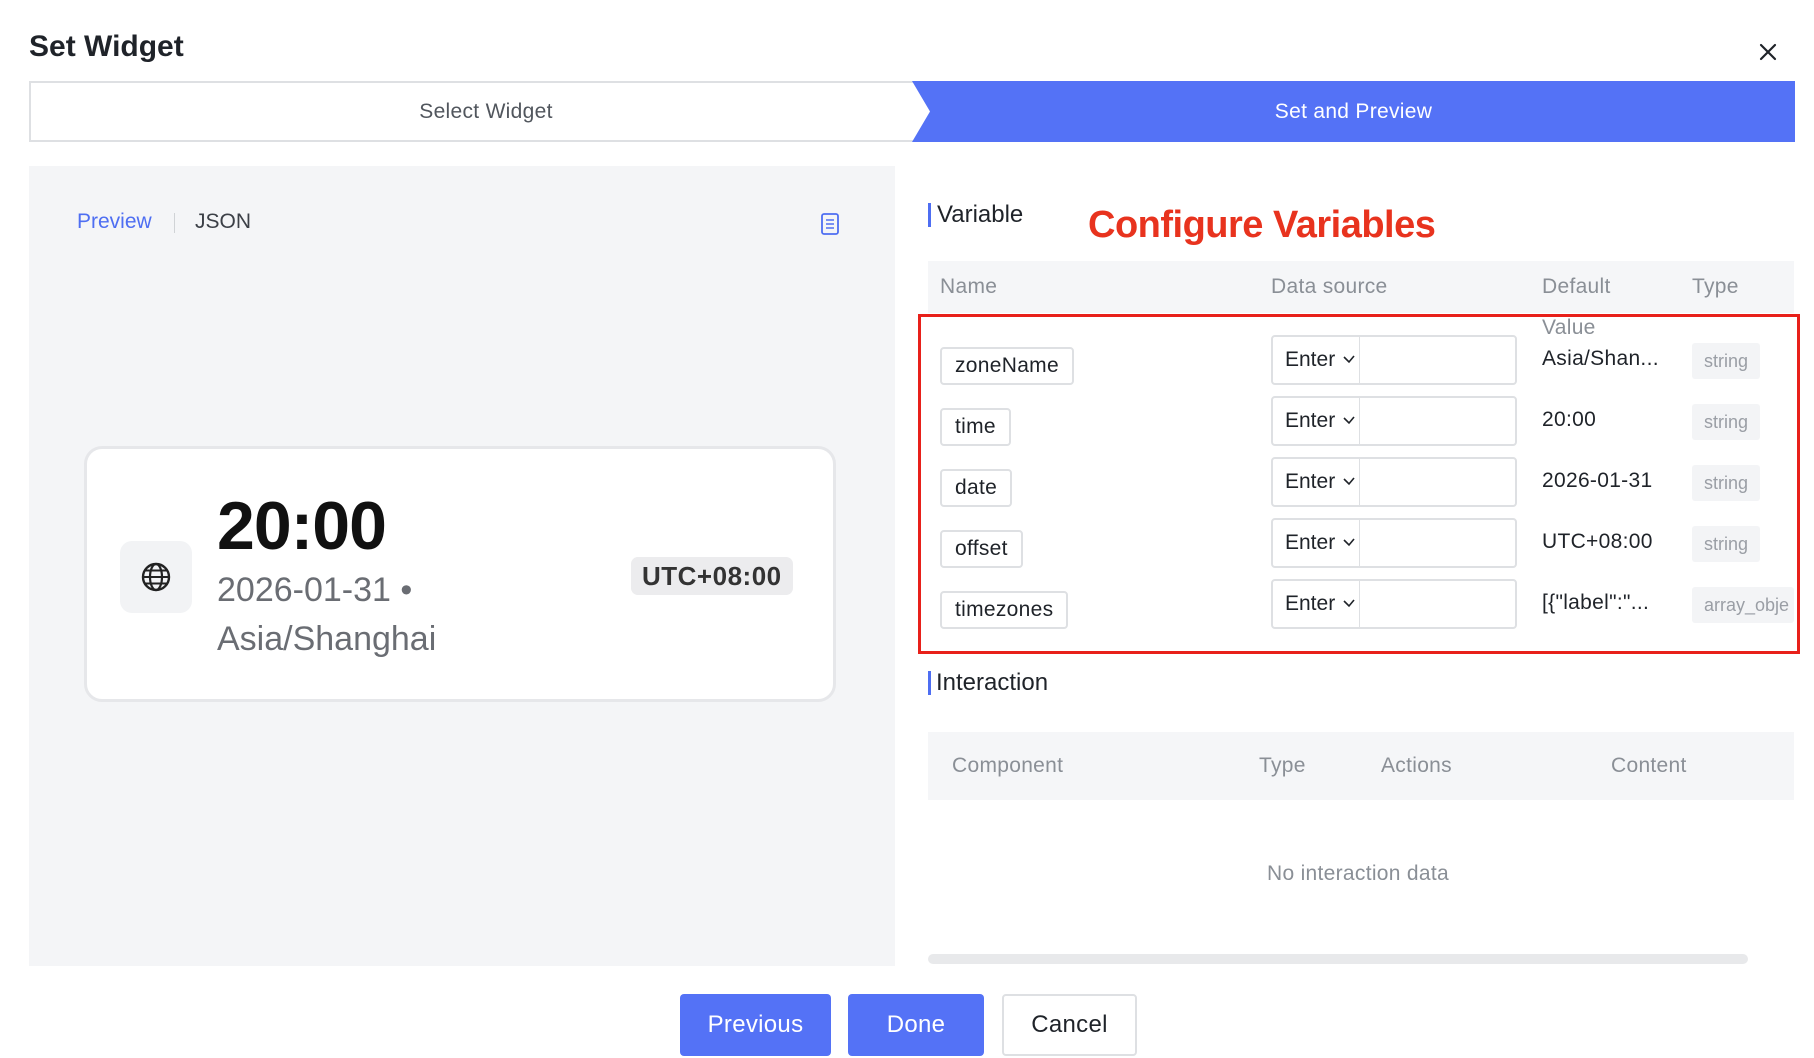 This screenshot has width=1814, height=1058. Describe the element at coordinates (975, 427) in the screenshot. I see `variable-name: time` at that location.